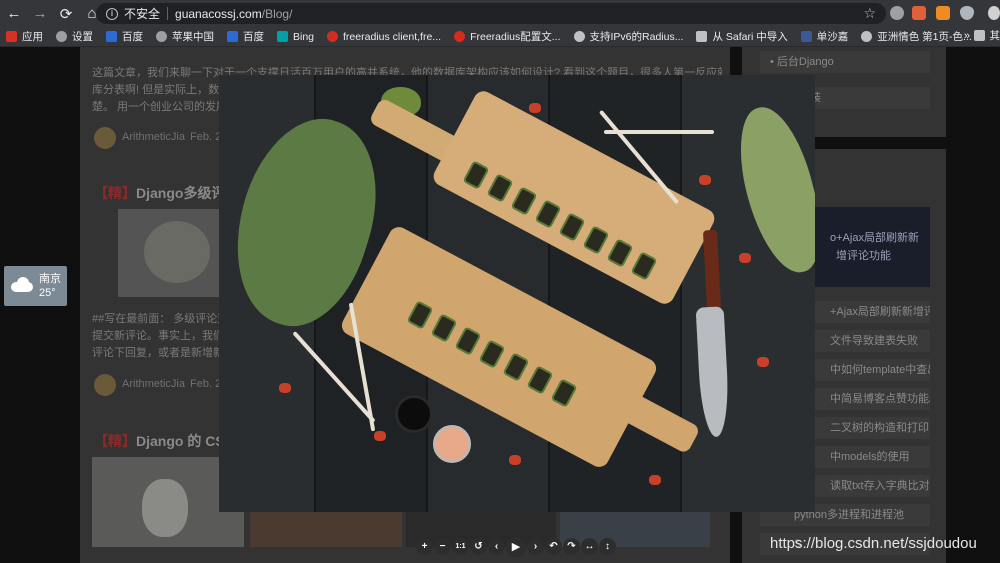  What do you see at coordinates (607, 546) in the screenshot?
I see `flip-vertical-button: ↕` at bounding box center [607, 546].